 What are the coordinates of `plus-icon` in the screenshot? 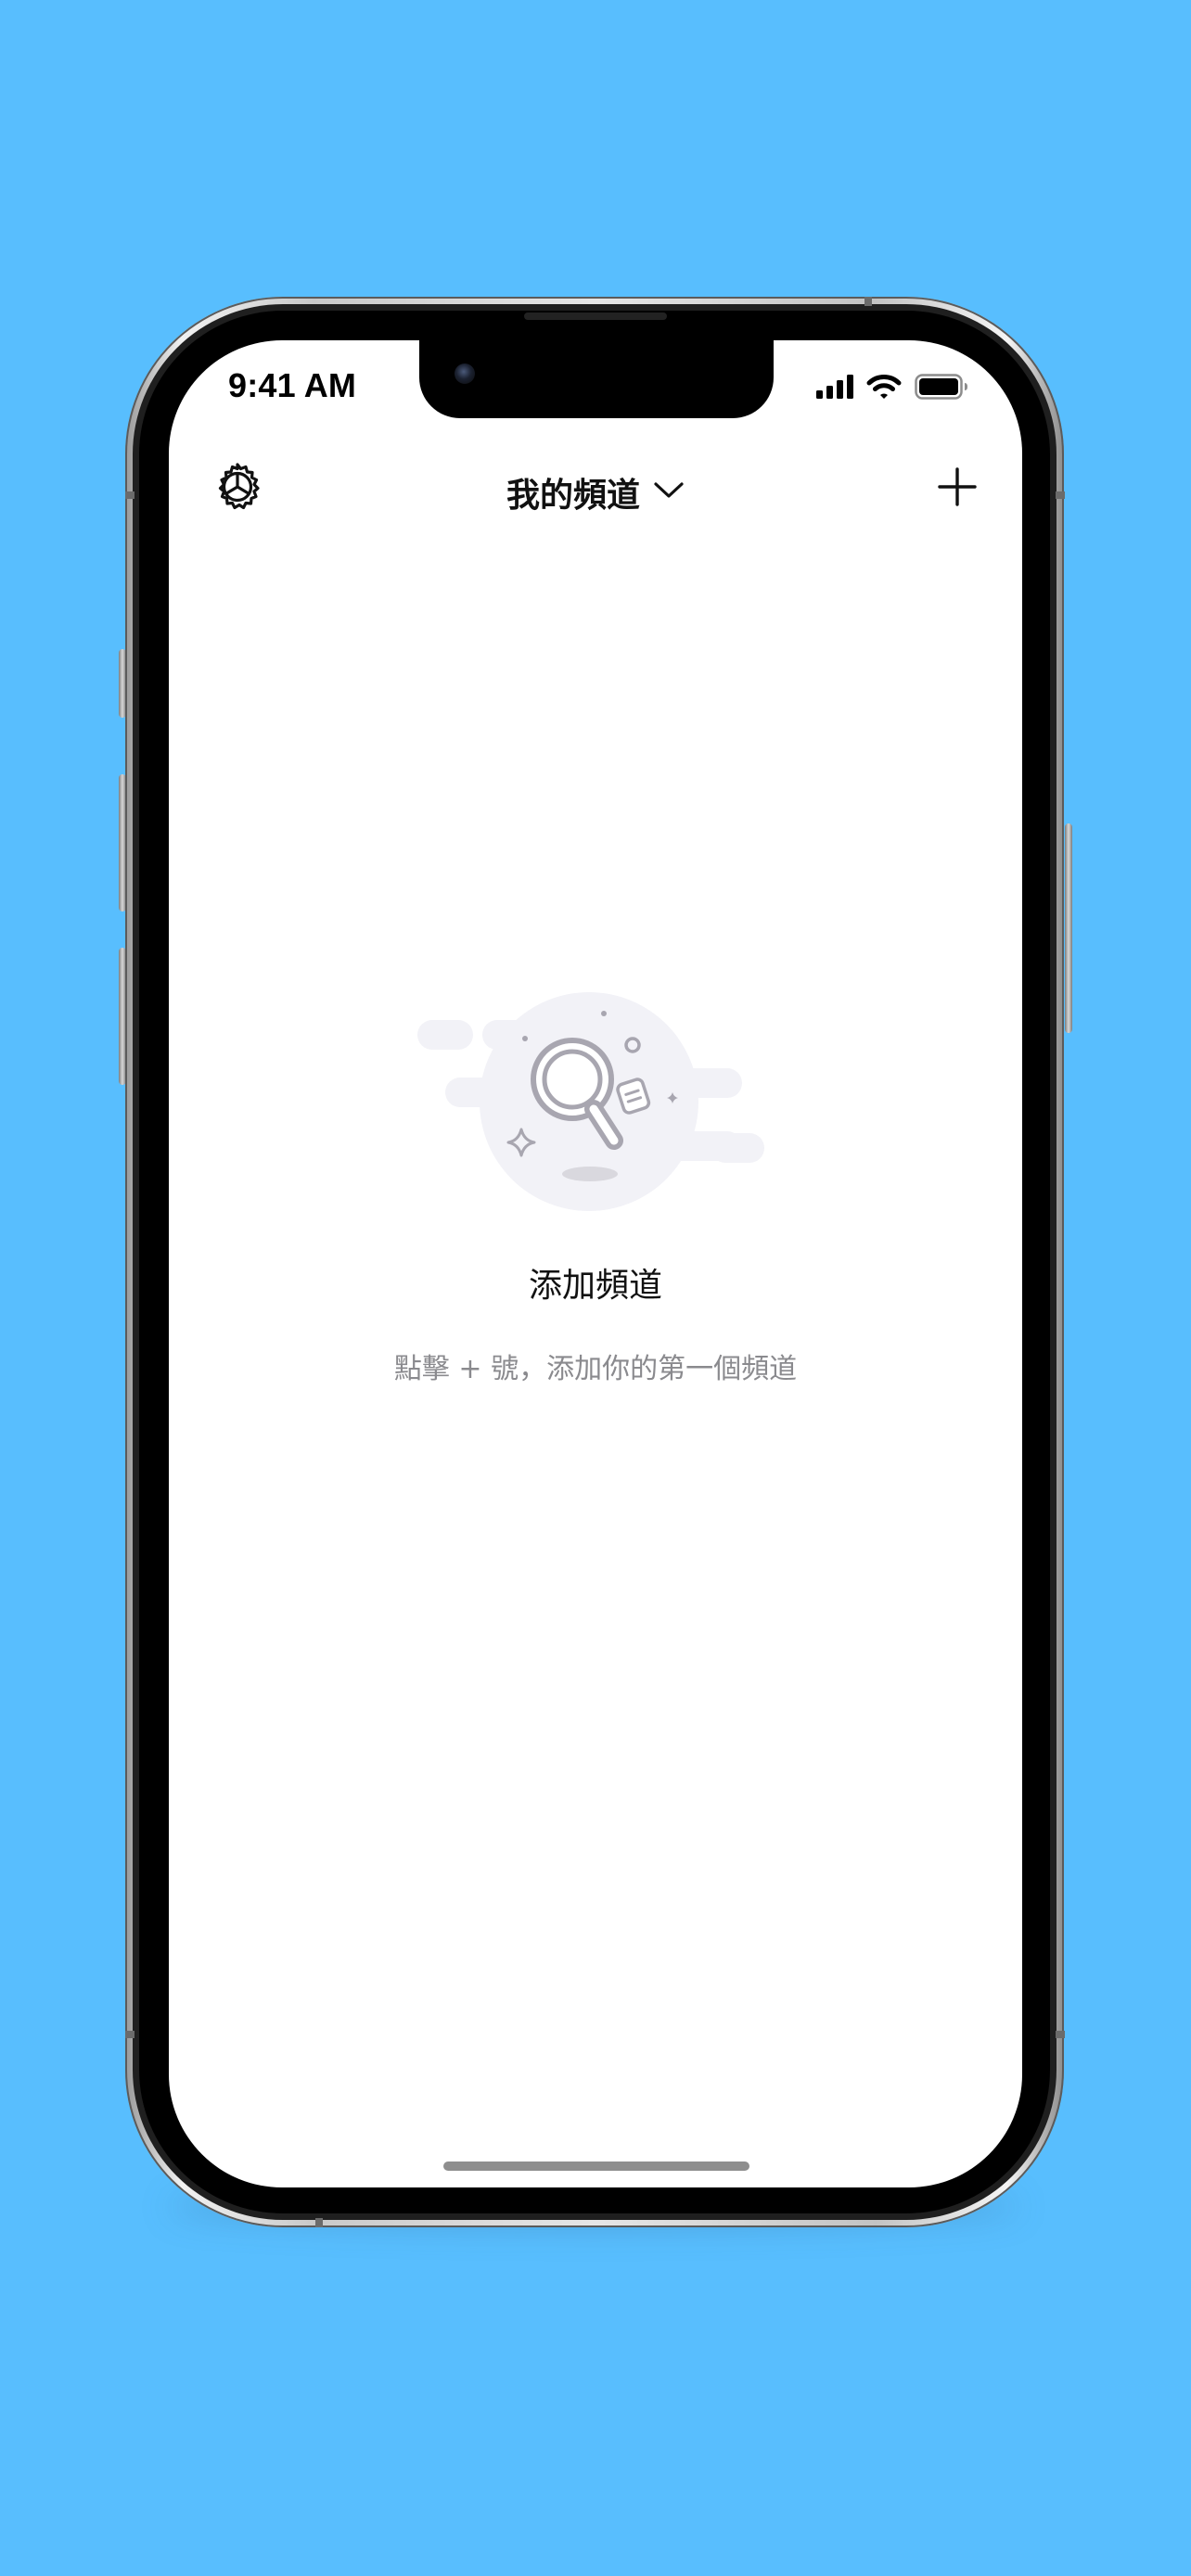 It's located at (958, 488).